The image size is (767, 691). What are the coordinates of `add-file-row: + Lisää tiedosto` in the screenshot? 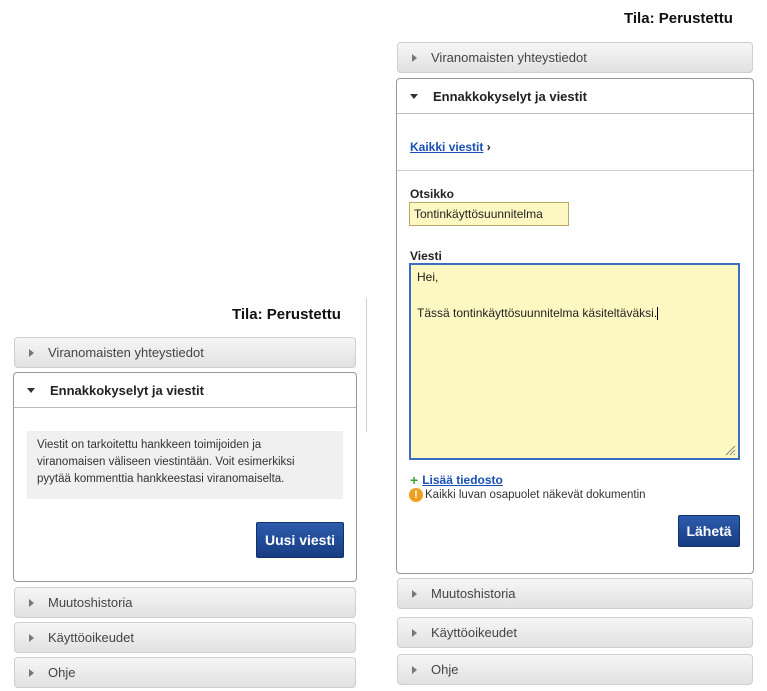 It's located at (456, 480).